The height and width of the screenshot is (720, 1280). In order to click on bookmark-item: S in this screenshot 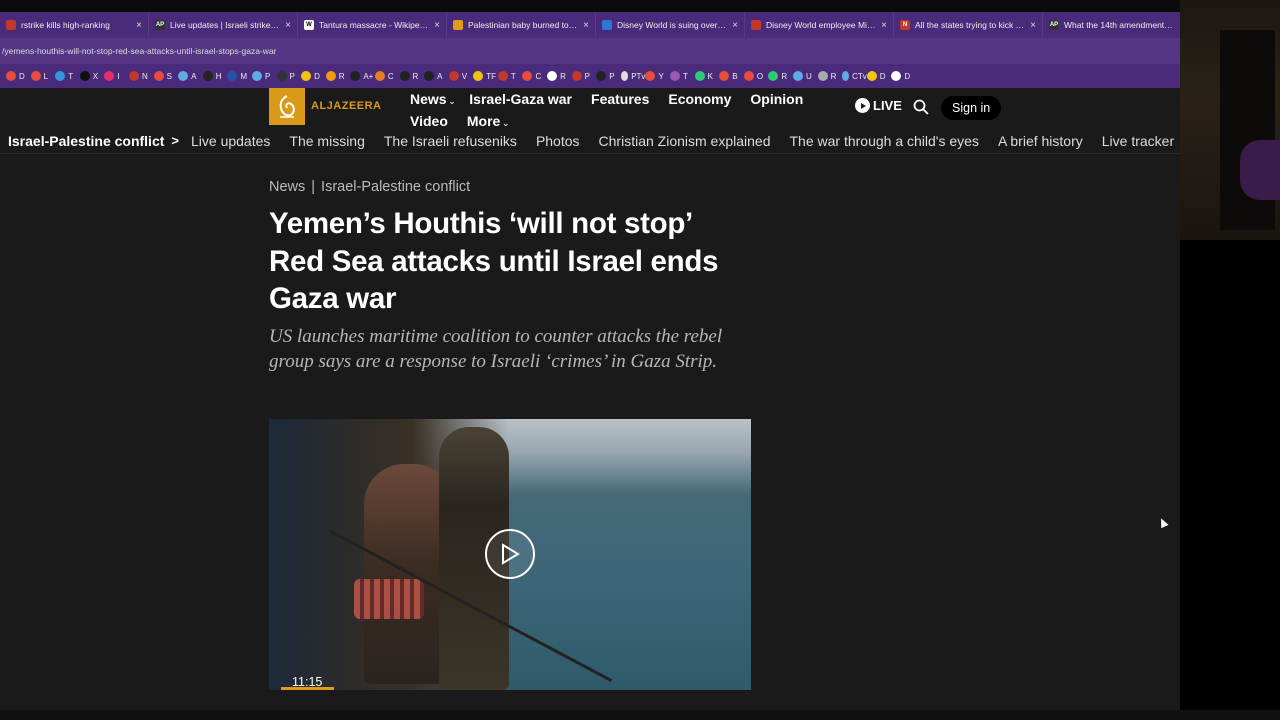, I will do `click(166, 76)`.